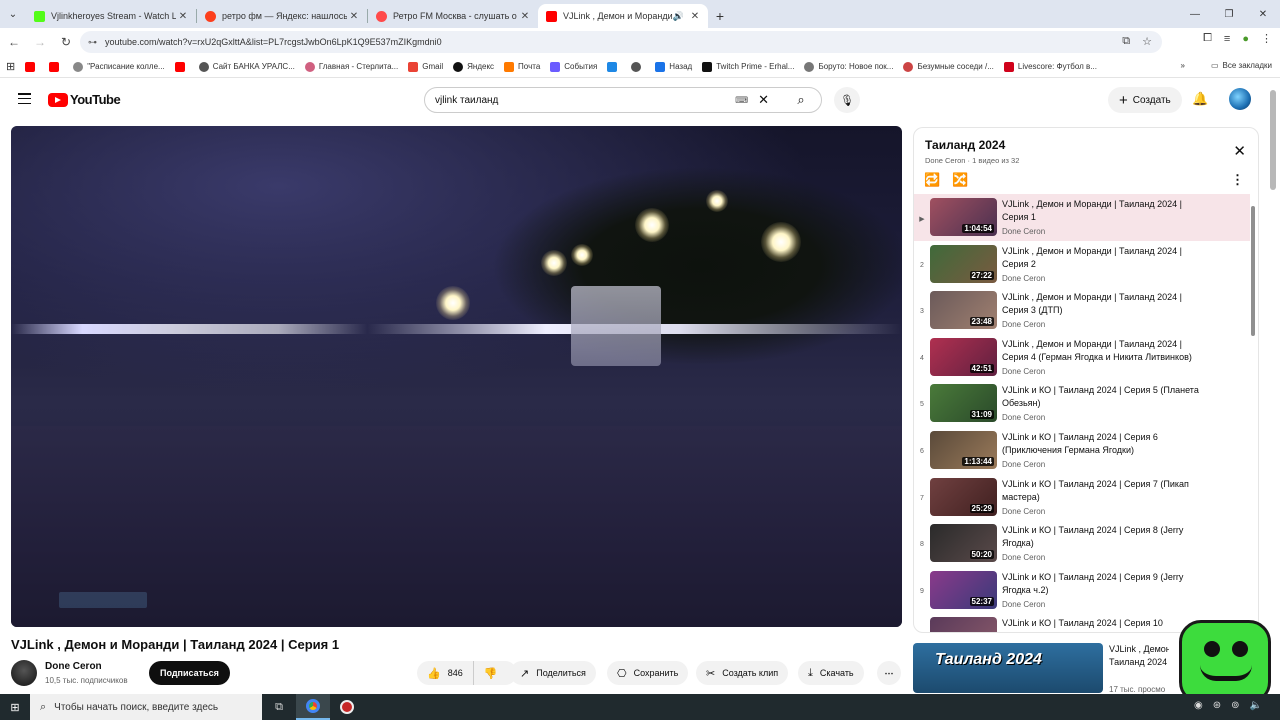 The height and width of the screenshot is (720, 1280). I want to click on tray-app-icon: ◉, so click(1198, 705).